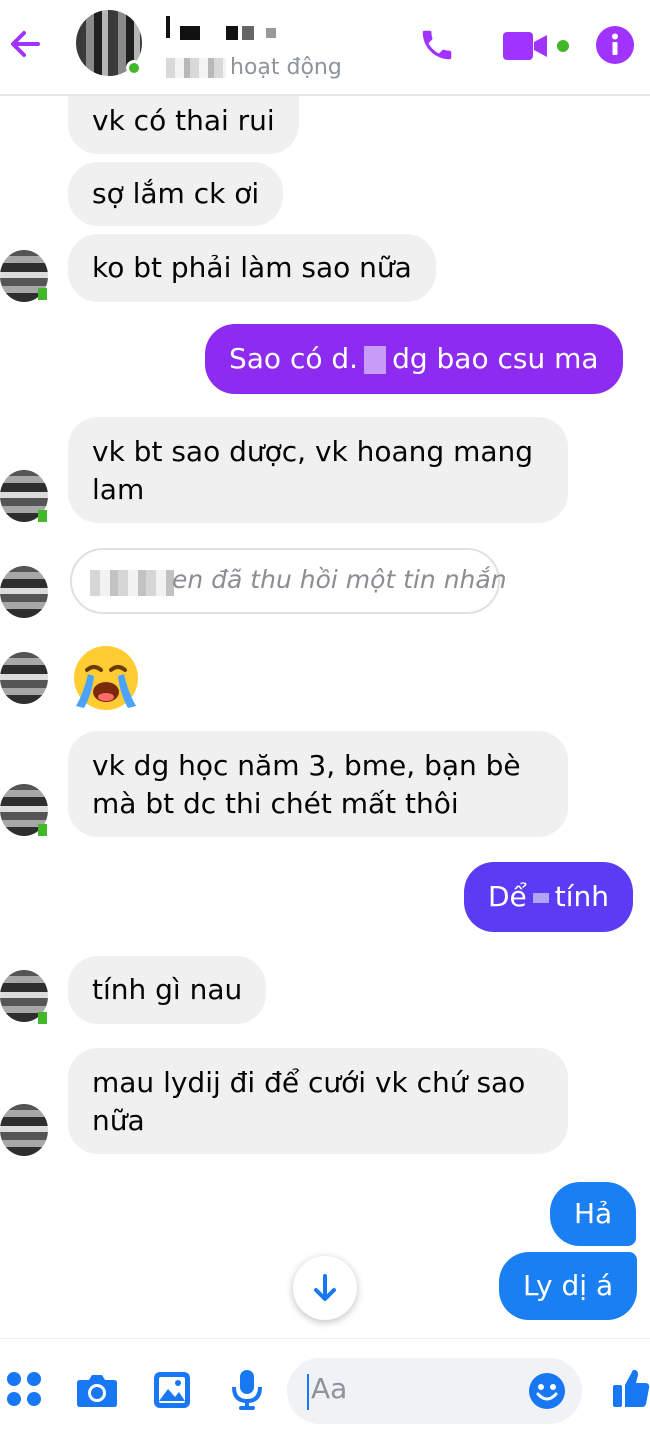  Describe the element at coordinates (308, 1392) in the screenshot. I see `text-caret` at that location.